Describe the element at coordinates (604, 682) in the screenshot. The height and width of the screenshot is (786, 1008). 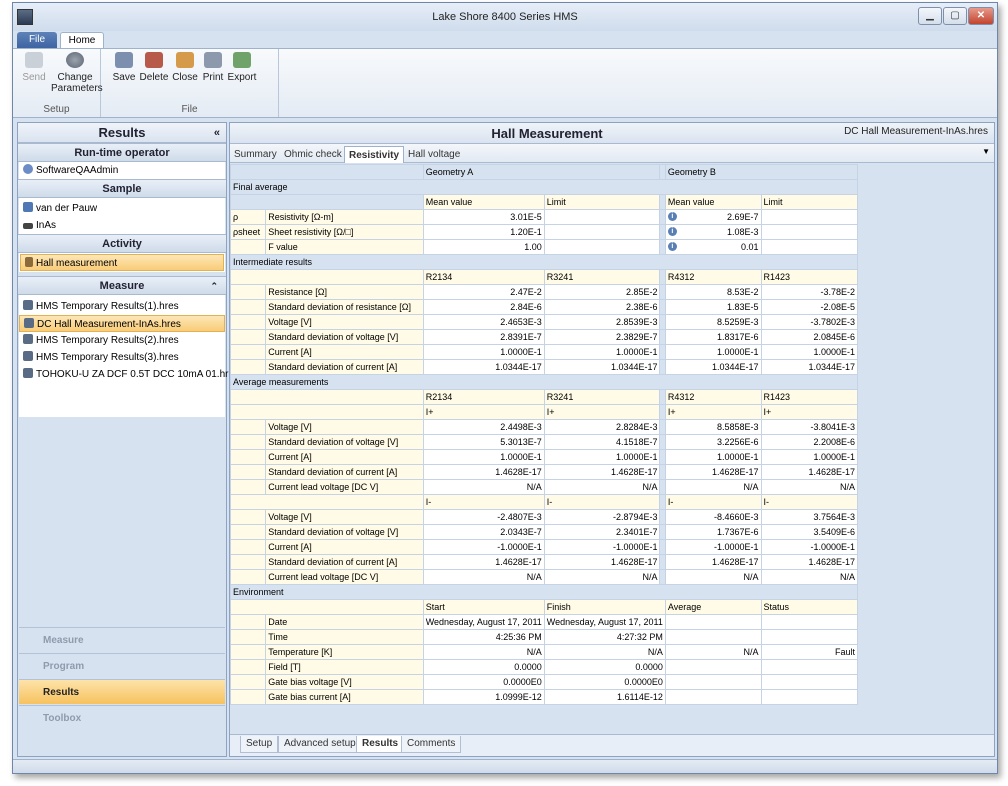
I see `table-cell: 0.0000E0` at that location.